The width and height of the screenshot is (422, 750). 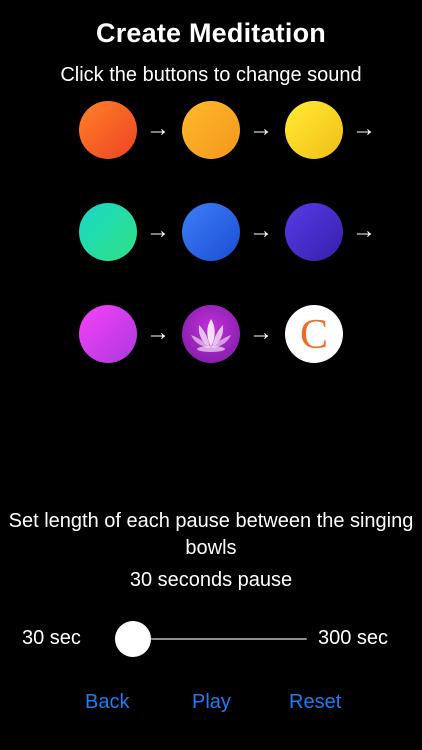 I want to click on play-button: Play, so click(x=211, y=702).